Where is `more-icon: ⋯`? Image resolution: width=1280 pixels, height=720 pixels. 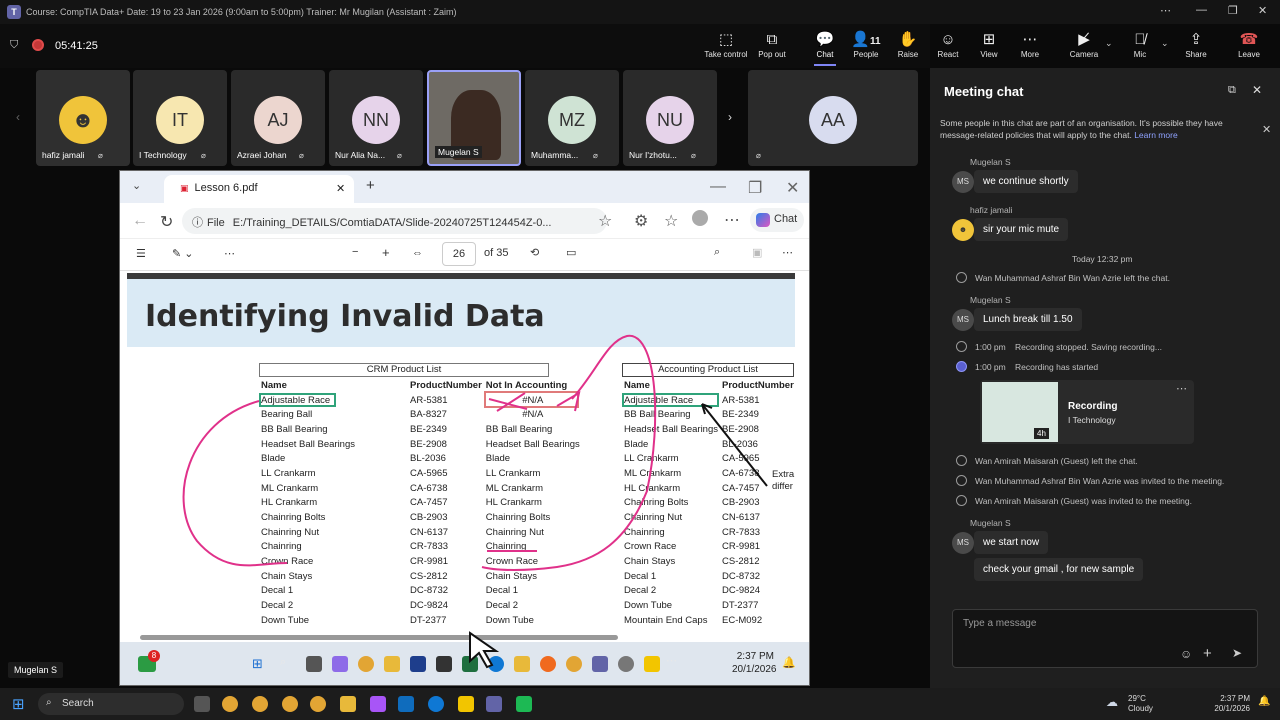 more-icon: ⋯ is located at coordinates (787, 252).